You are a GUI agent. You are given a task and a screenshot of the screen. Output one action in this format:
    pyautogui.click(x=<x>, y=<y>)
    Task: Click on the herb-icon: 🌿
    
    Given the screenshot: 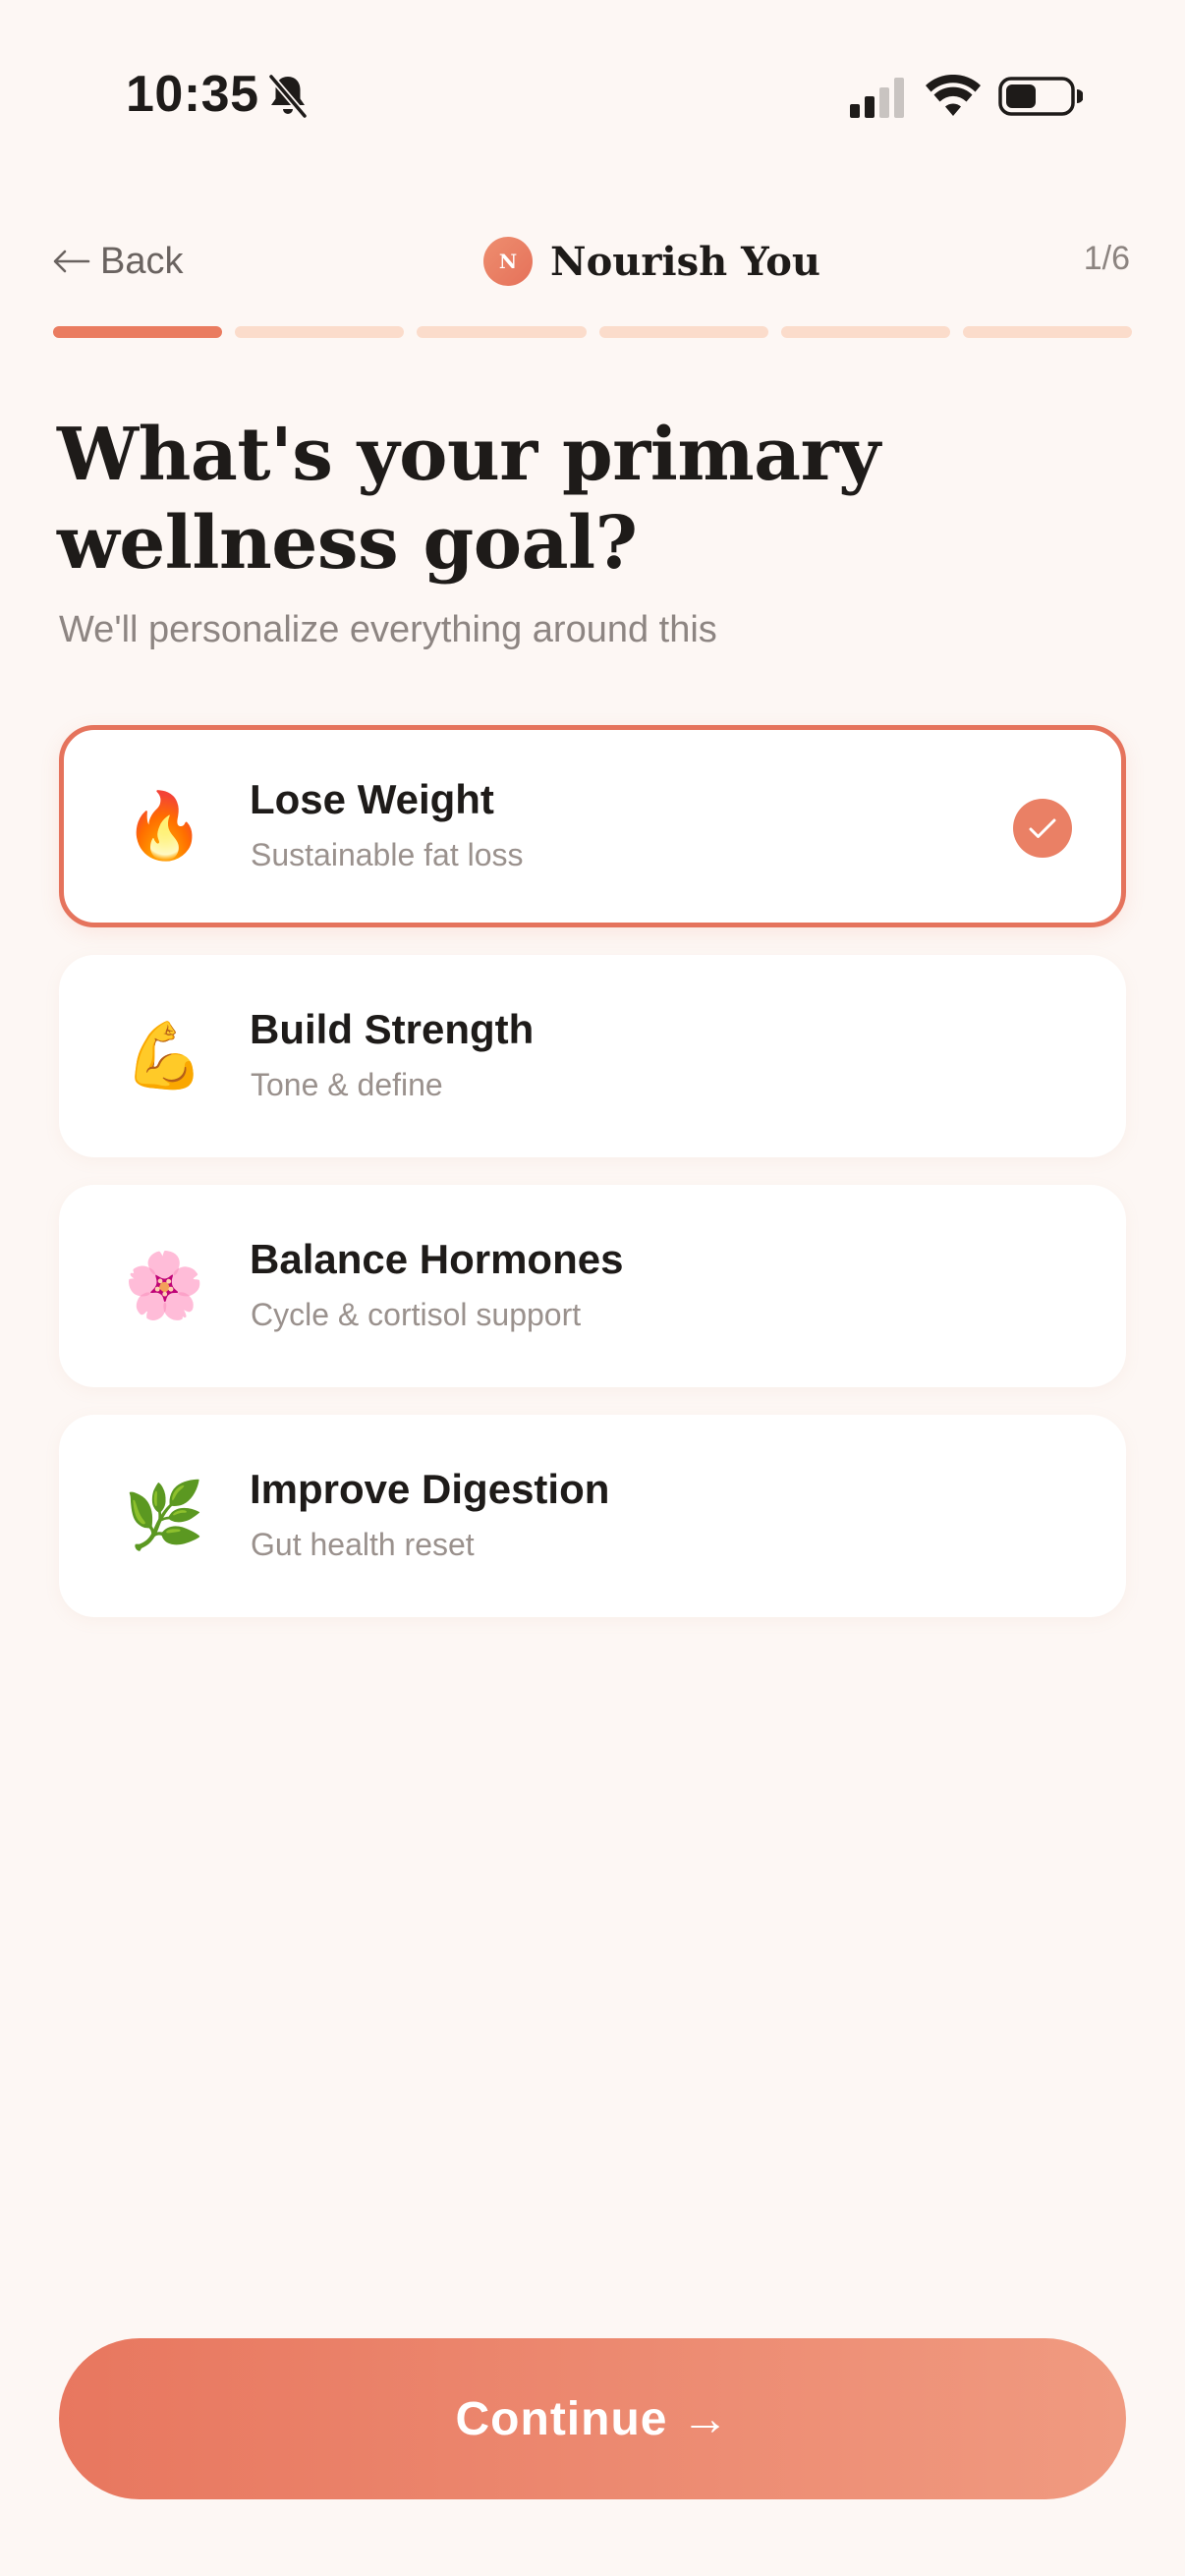 What is the action you would take?
    pyautogui.click(x=165, y=1515)
    